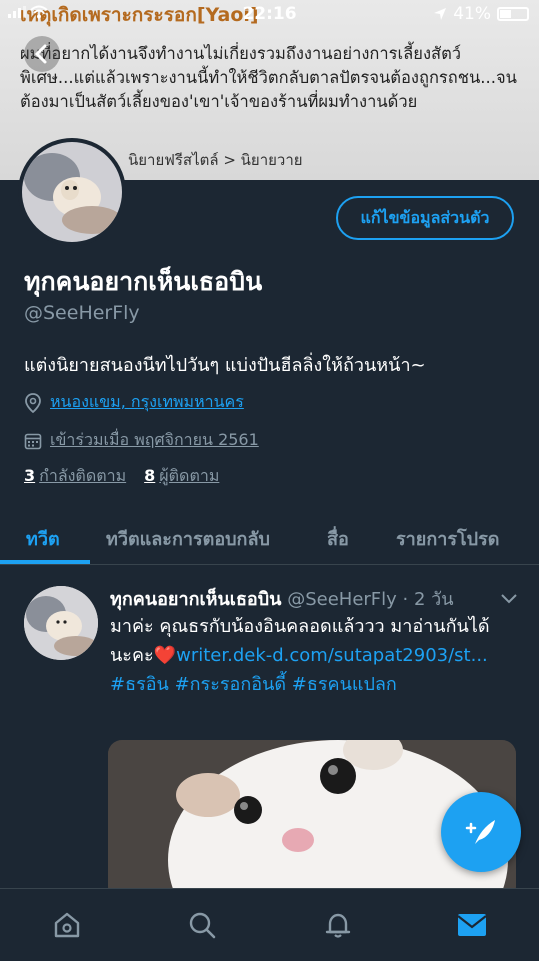 This screenshot has width=539, height=961. I want to click on profile-joined: เข้าร่วมเมื่อ พฤศจิกายน 2561, so click(141, 440).